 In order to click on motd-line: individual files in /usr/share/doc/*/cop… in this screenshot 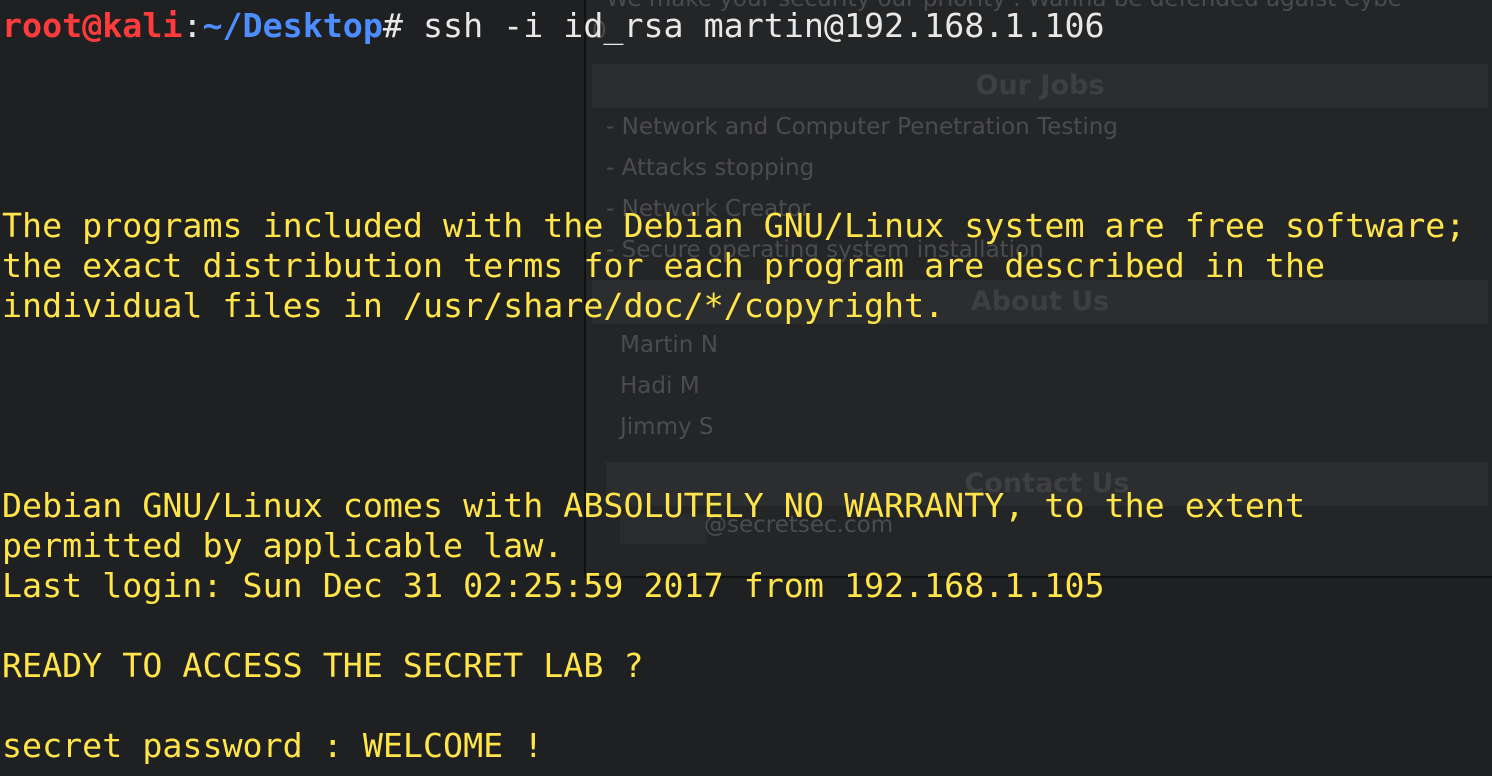, I will do `click(473, 305)`.